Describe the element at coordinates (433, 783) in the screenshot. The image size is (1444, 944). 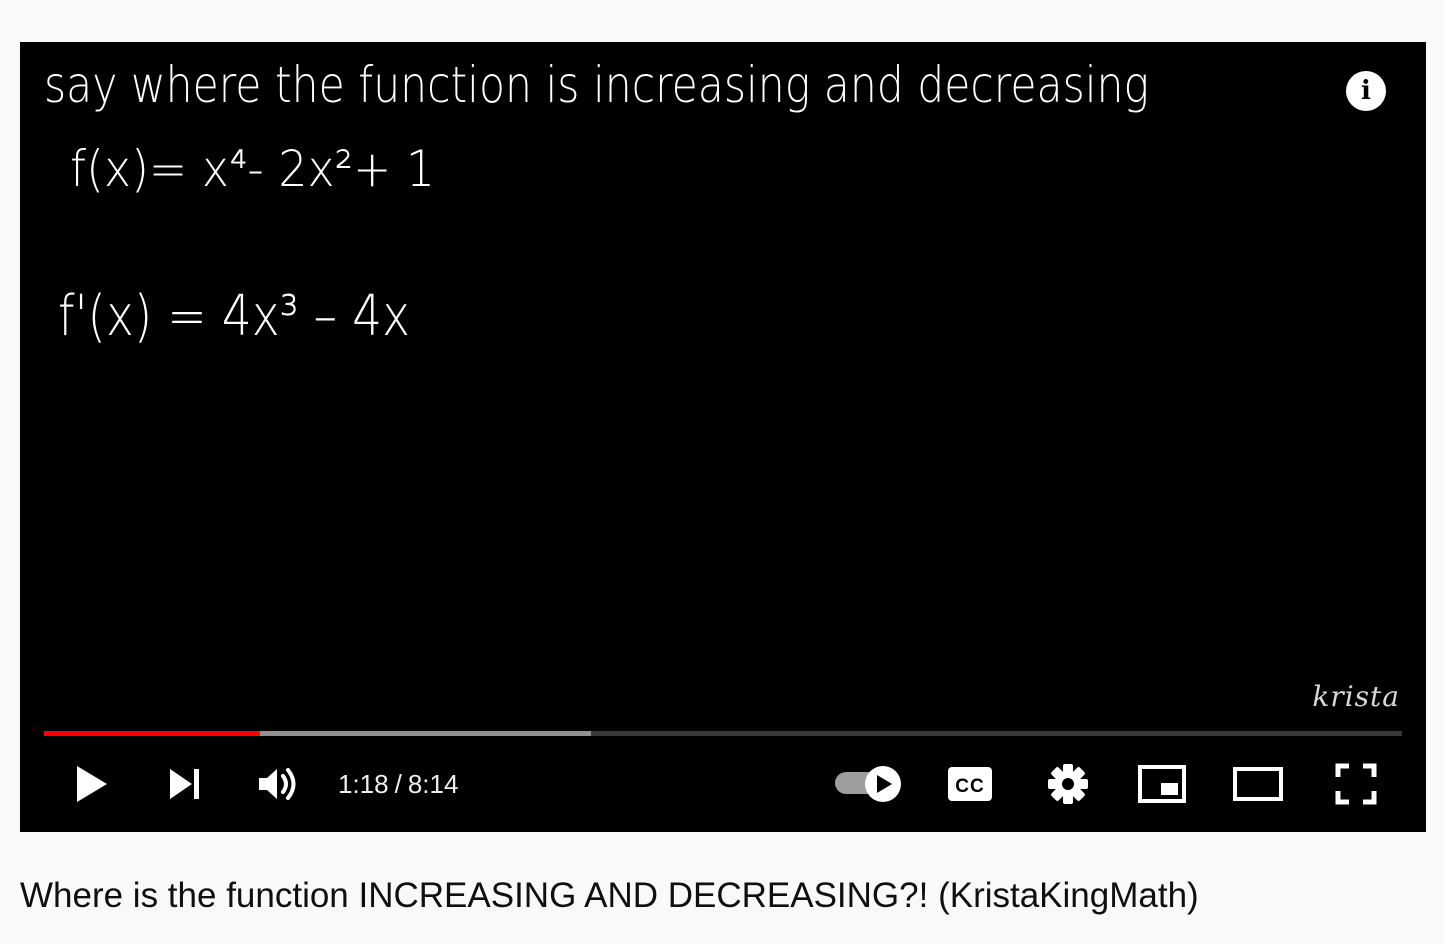
I see `duration: 8:14` at that location.